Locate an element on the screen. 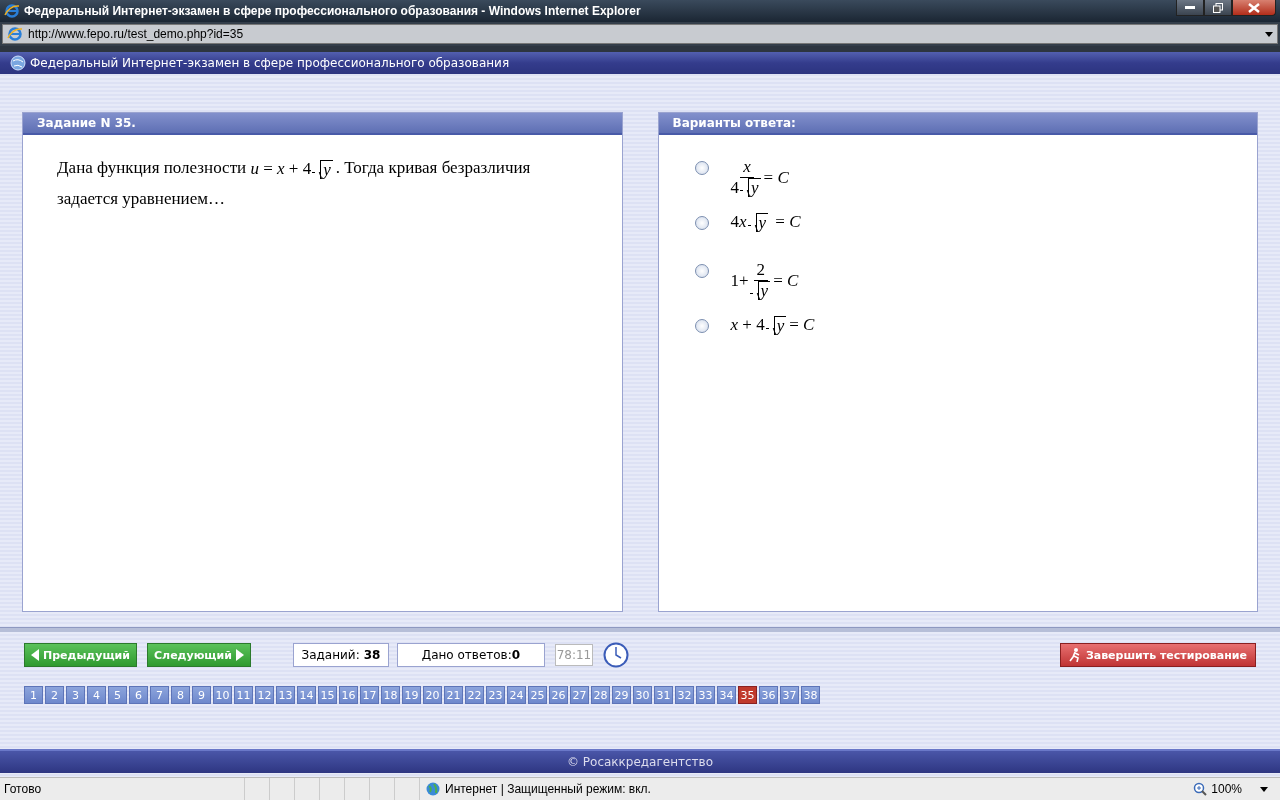 This screenshot has height=800, width=1280. page-number-button: 6 is located at coordinates (138, 695).